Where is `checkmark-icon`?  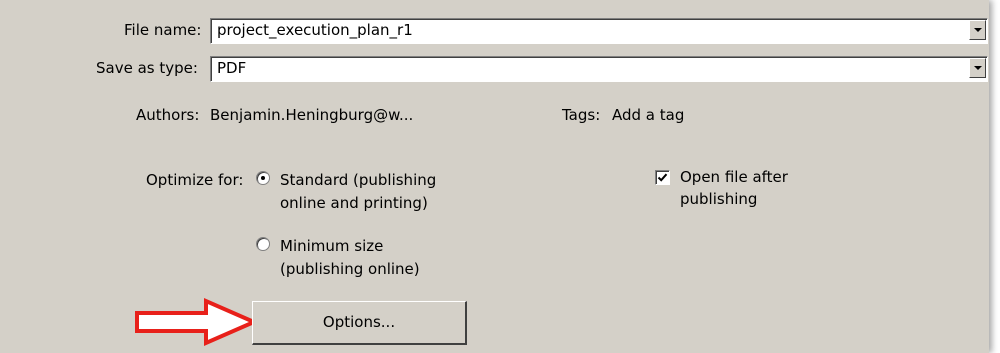
checkmark-icon is located at coordinates (662, 177).